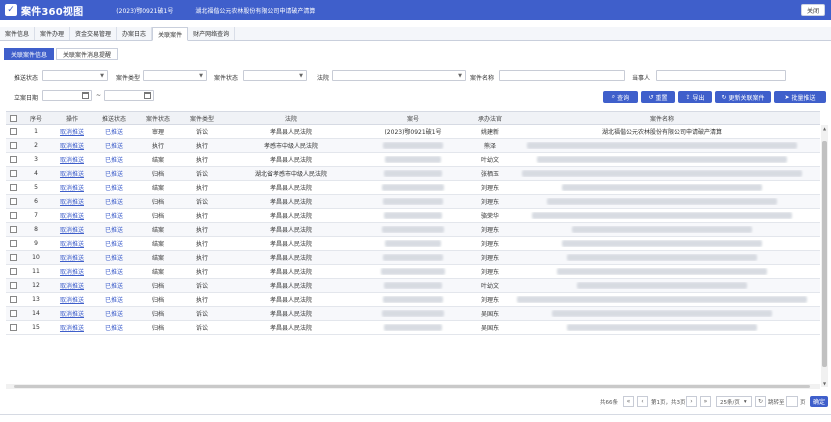 The width and height of the screenshot is (831, 422). I want to click on scroll-up-icon: ▲, so click(824, 128).